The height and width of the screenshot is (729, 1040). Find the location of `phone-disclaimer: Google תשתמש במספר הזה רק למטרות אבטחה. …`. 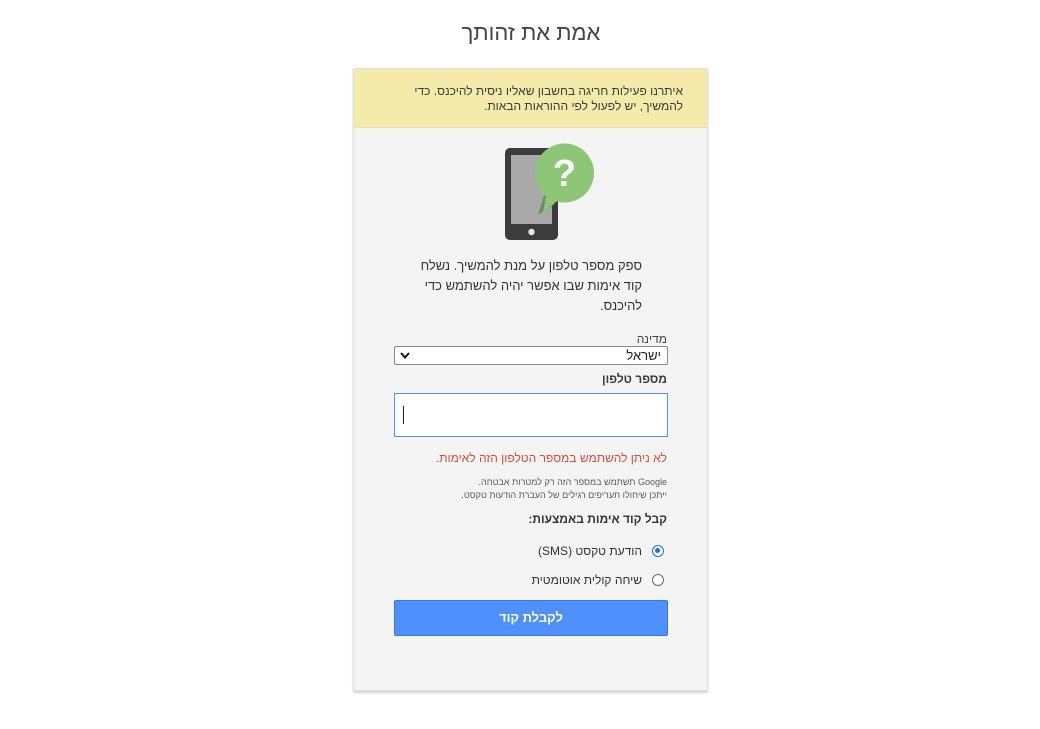

phone-disclaimer: Google תשתמש במספר הזה רק למטרות אבטחה. … is located at coordinates (547, 489).